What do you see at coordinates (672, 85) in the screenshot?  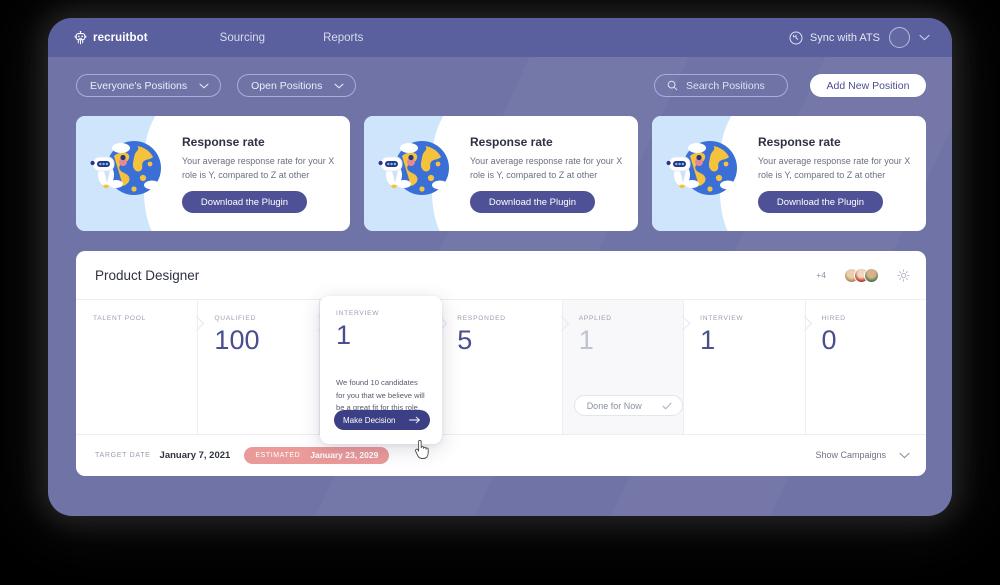 I see `search-icon` at bounding box center [672, 85].